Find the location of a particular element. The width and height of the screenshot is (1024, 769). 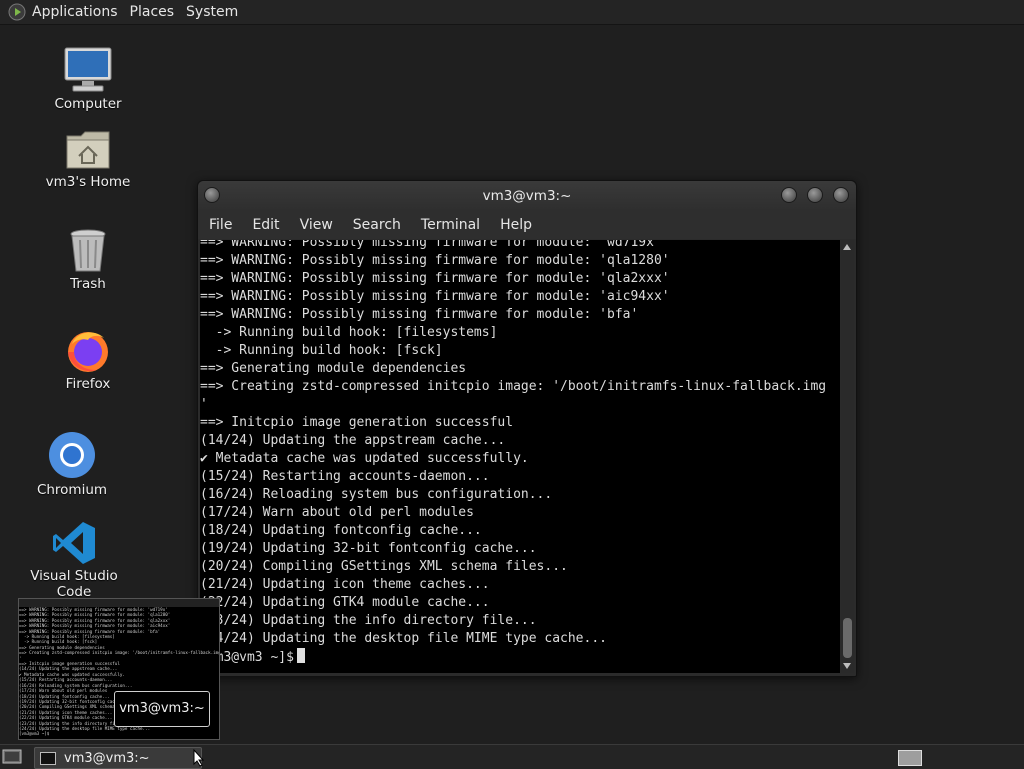

workspace-switcher is located at coordinates (910, 758).